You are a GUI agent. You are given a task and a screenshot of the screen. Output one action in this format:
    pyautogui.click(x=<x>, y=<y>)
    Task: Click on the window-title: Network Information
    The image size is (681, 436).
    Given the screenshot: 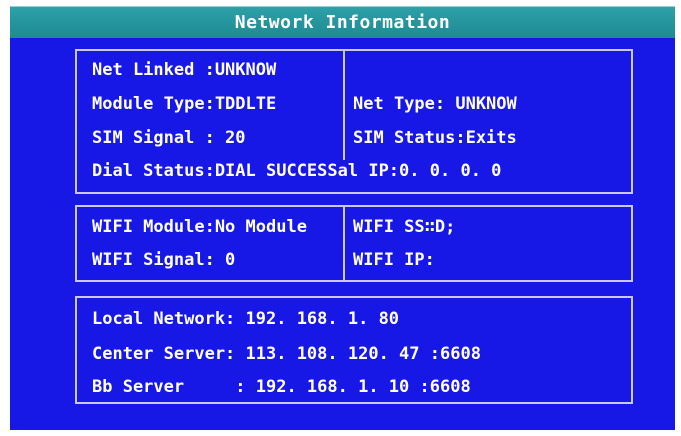 What is the action you would take?
    pyautogui.click(x=342, y=22)
    